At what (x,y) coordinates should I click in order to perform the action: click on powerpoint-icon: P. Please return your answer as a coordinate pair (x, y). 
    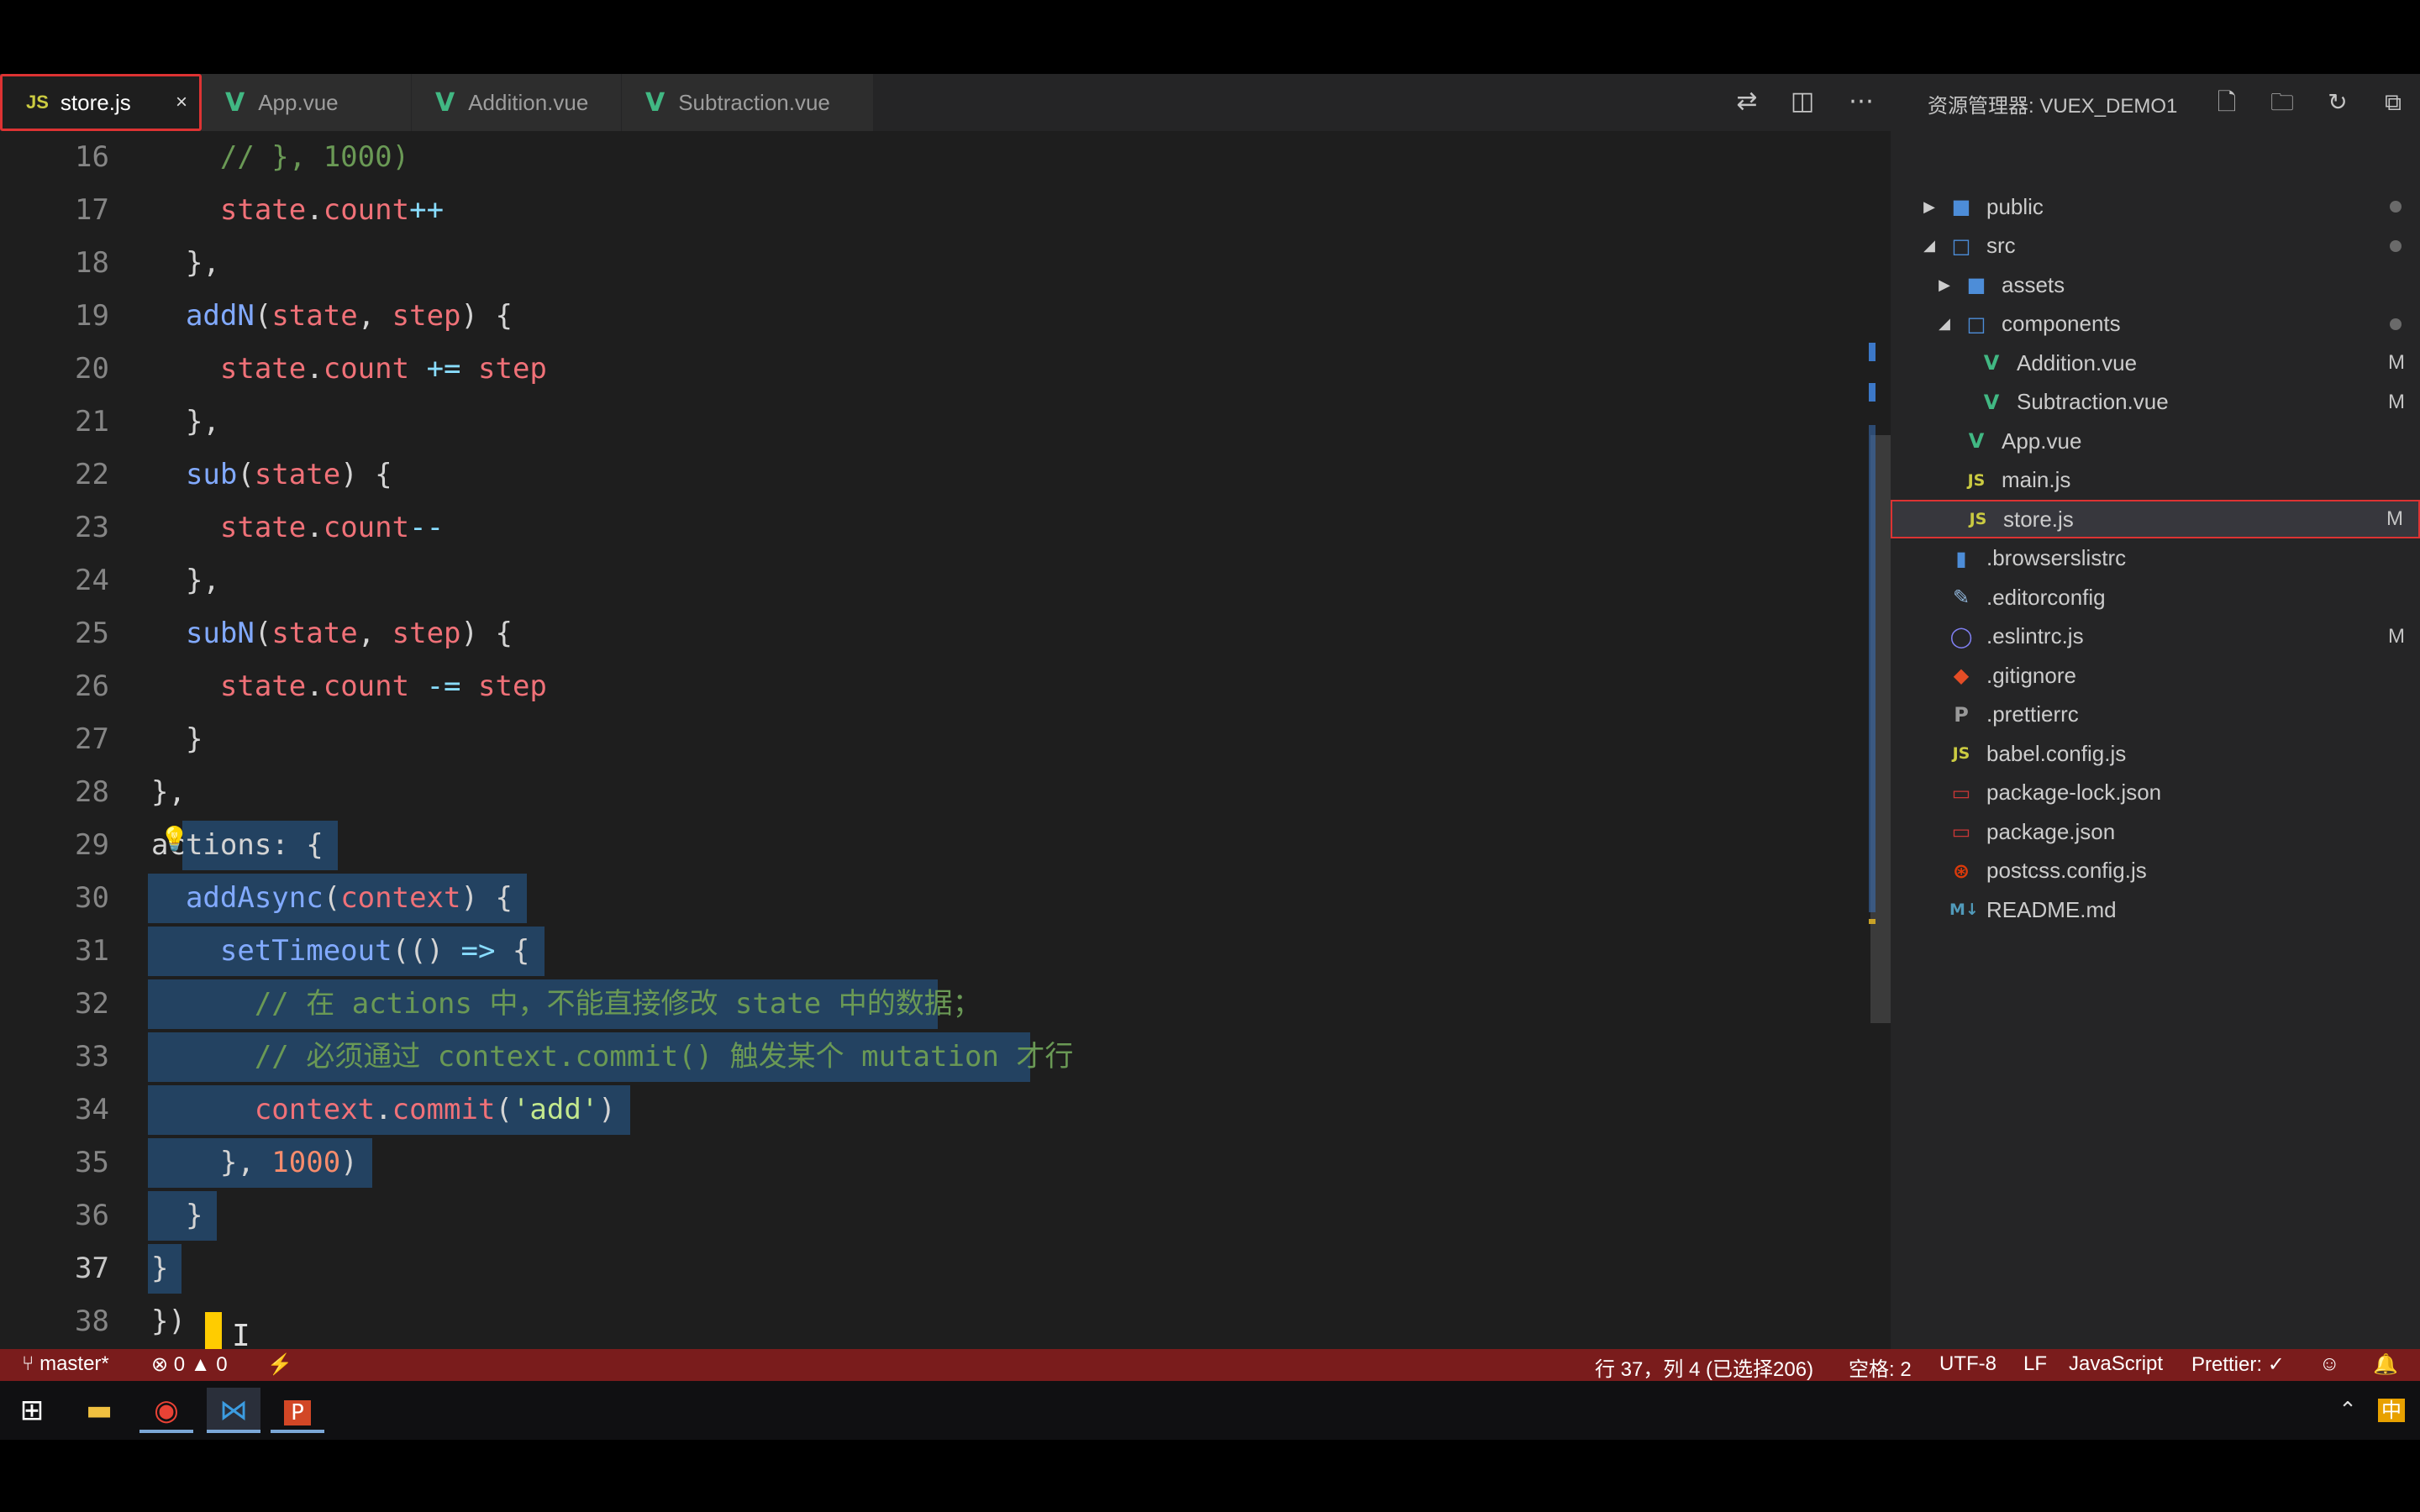
    Looking at the image, I should click on (298, 1410).